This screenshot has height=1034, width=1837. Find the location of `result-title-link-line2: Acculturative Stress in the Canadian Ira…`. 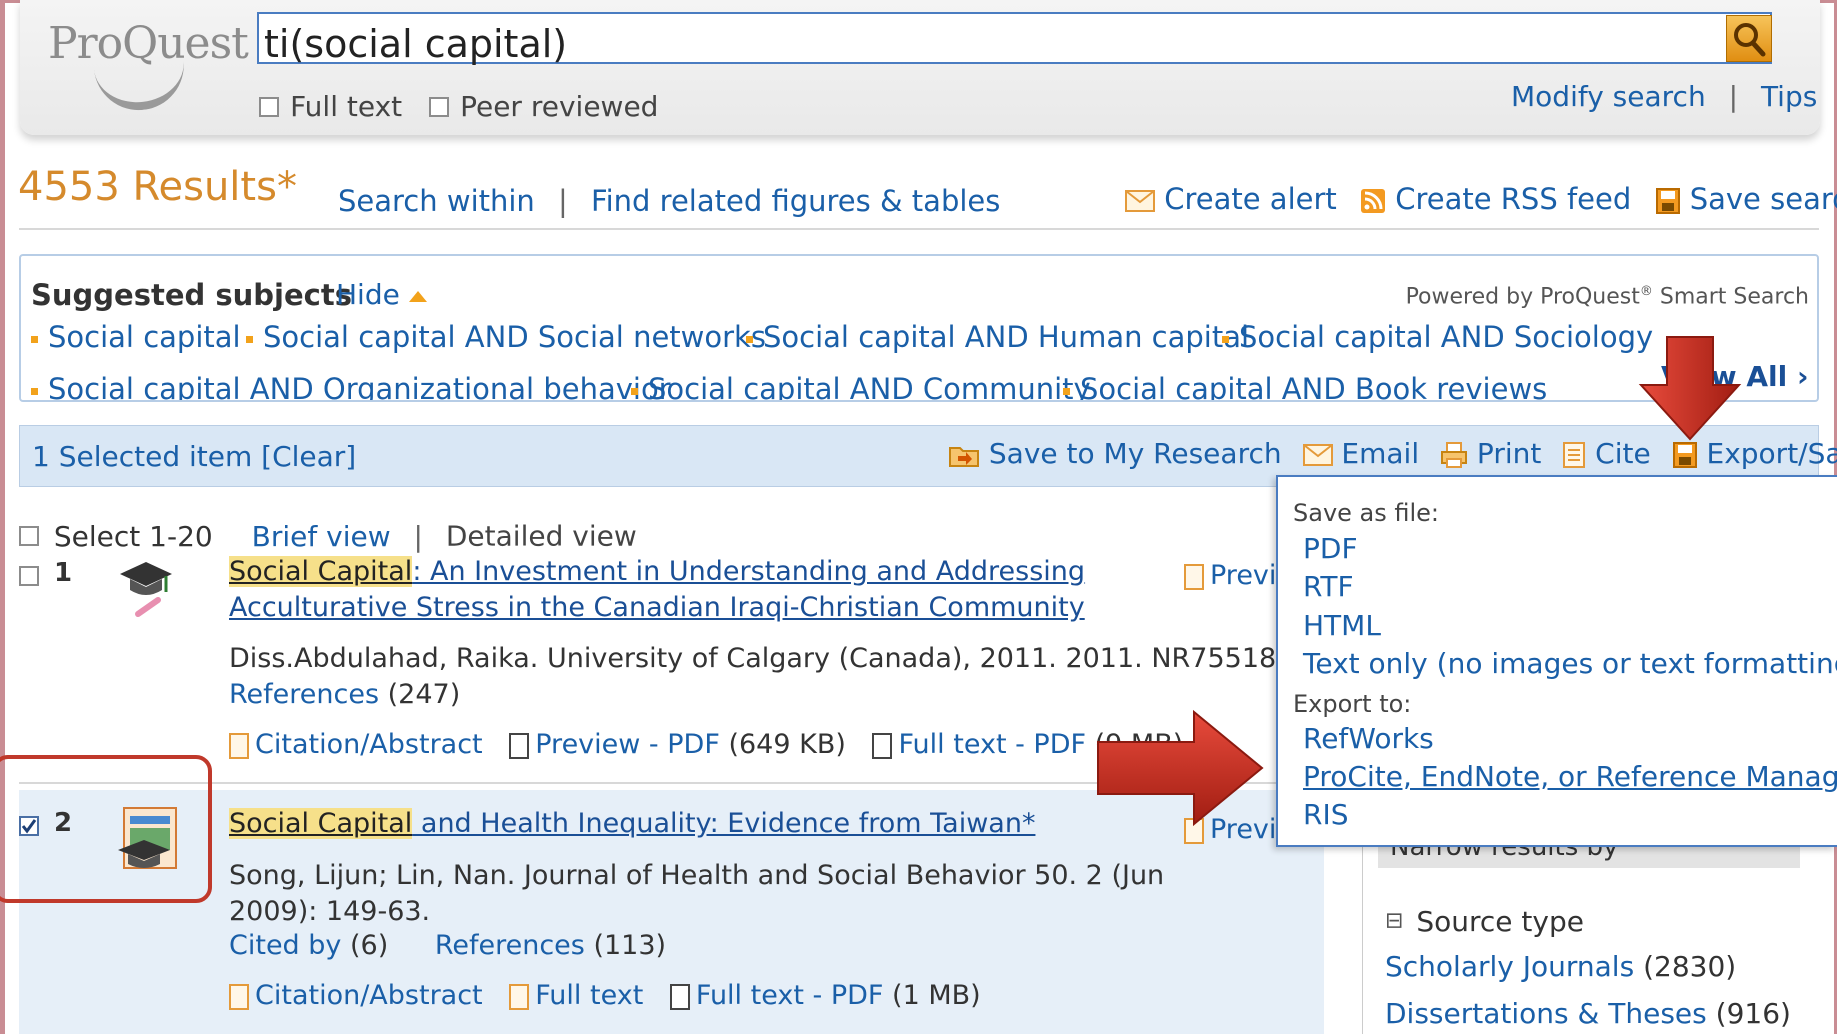

result-title-link-line2: Acculturative Stress in the Canadian Ira… is located at coordinates (657, 607).